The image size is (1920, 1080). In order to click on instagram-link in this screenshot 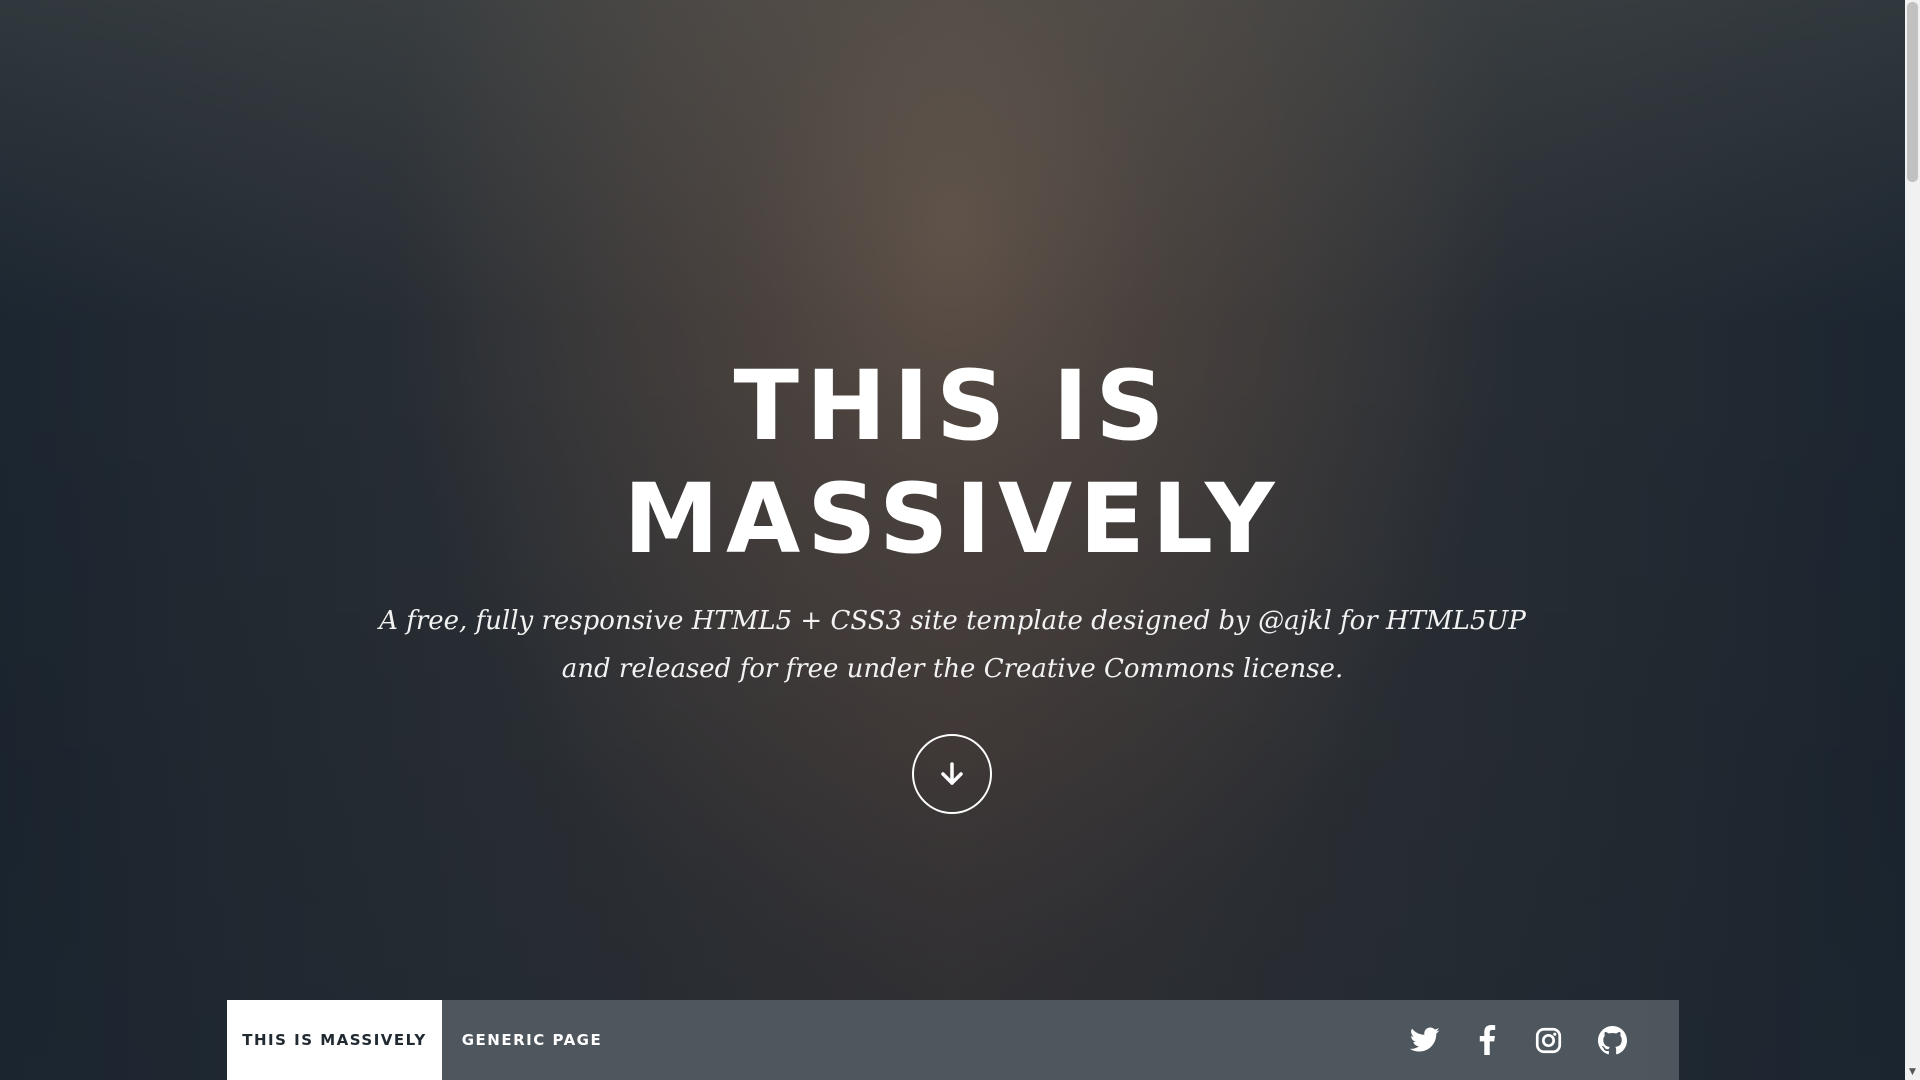, I will do `click(1548, 1040)`.